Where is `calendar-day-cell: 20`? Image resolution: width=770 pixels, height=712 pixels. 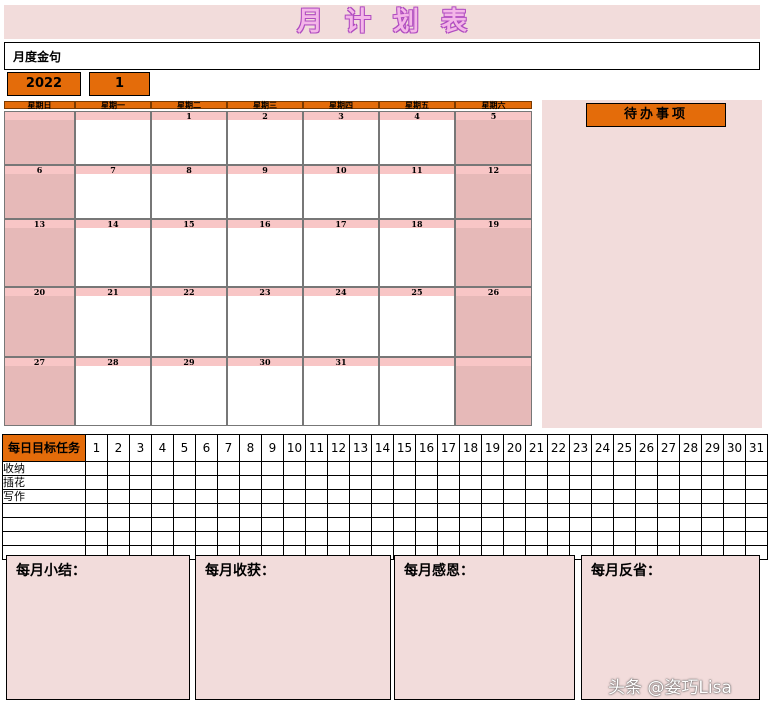 calendar-day-cell: 20 is located at coordinates (39, 322).